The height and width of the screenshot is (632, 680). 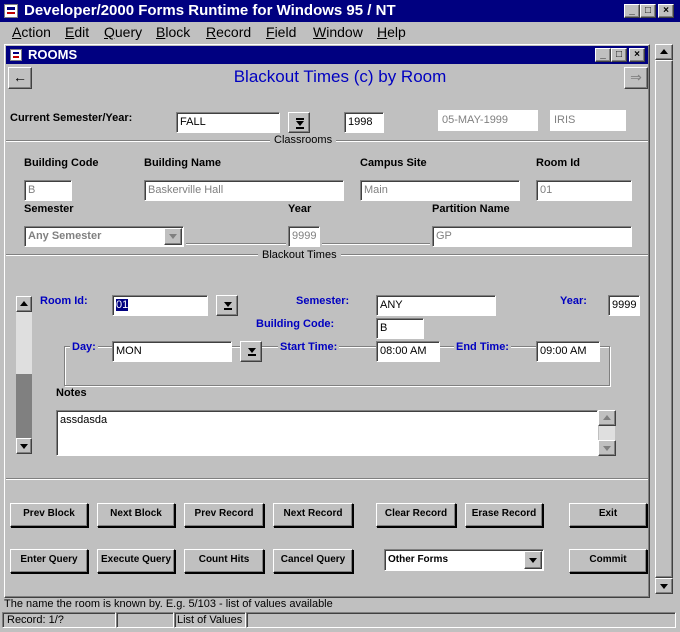 I want to click on building-name-field: Baskerville Hall, so click(x=244, y=190).